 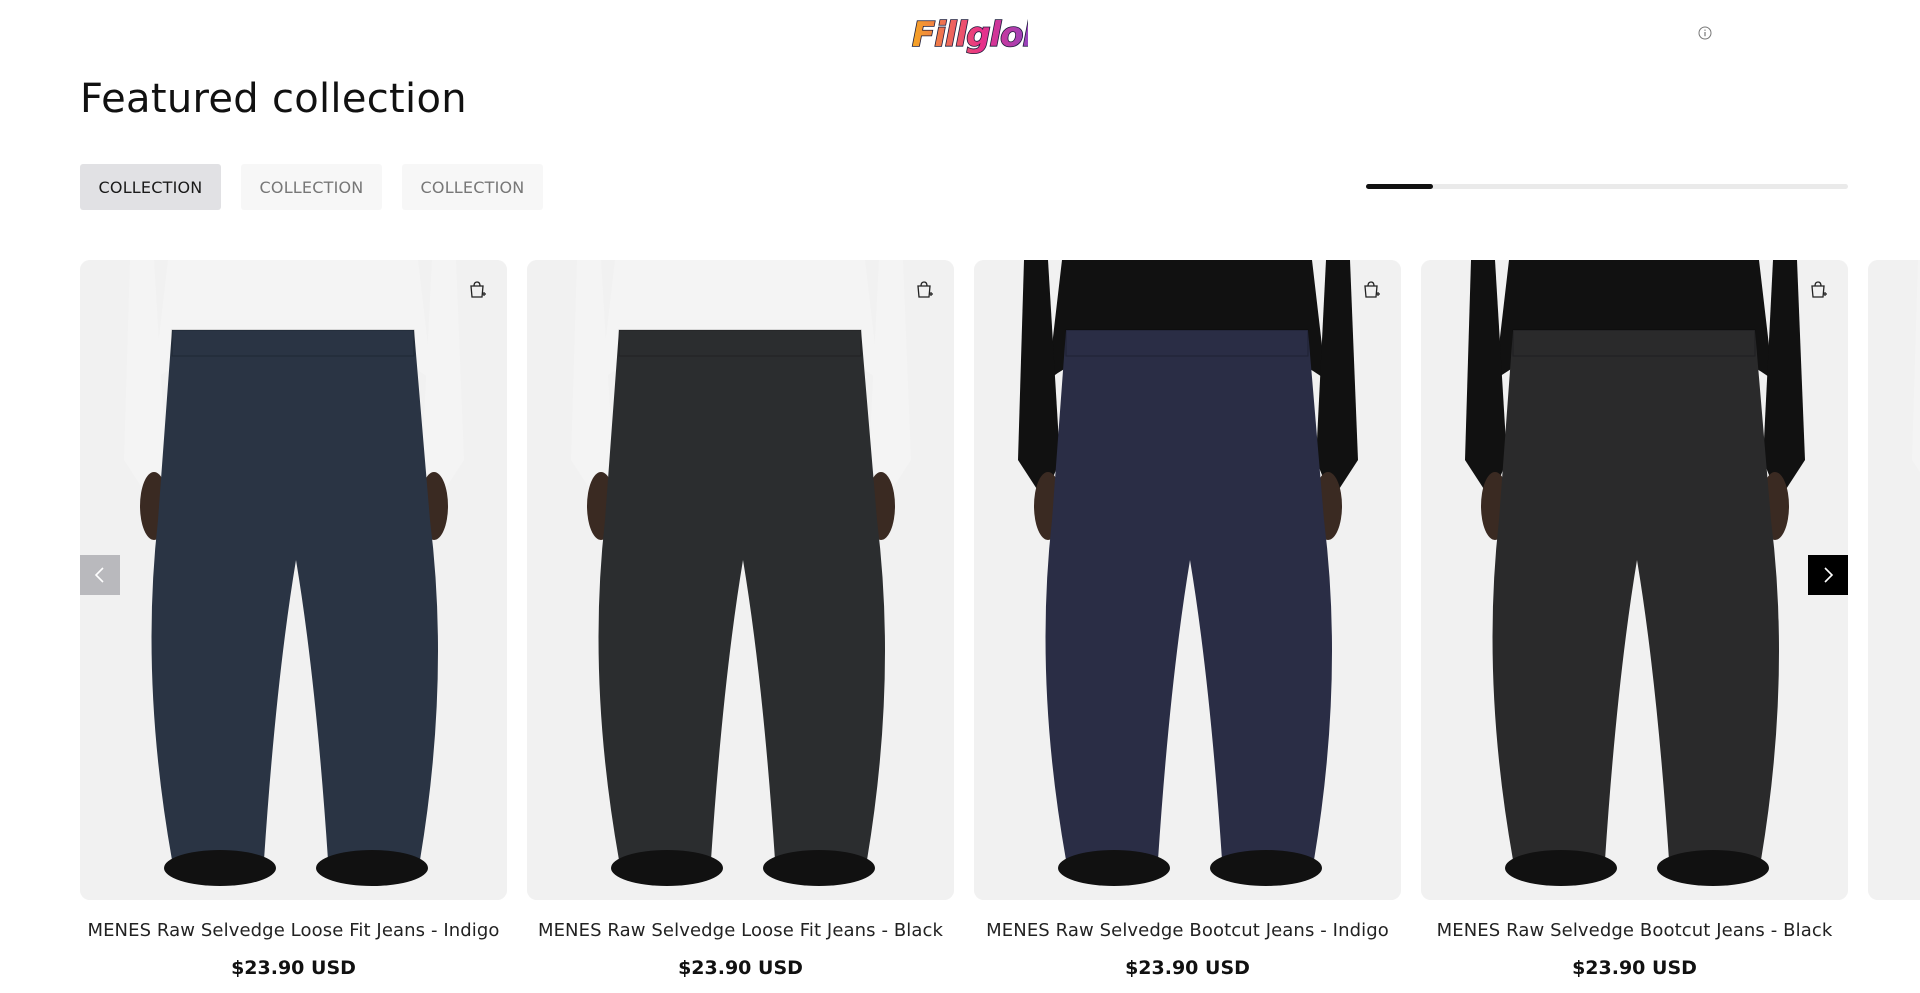 I want to click on tab-collection-1: COLLECTION, so click(x=150, y=187).